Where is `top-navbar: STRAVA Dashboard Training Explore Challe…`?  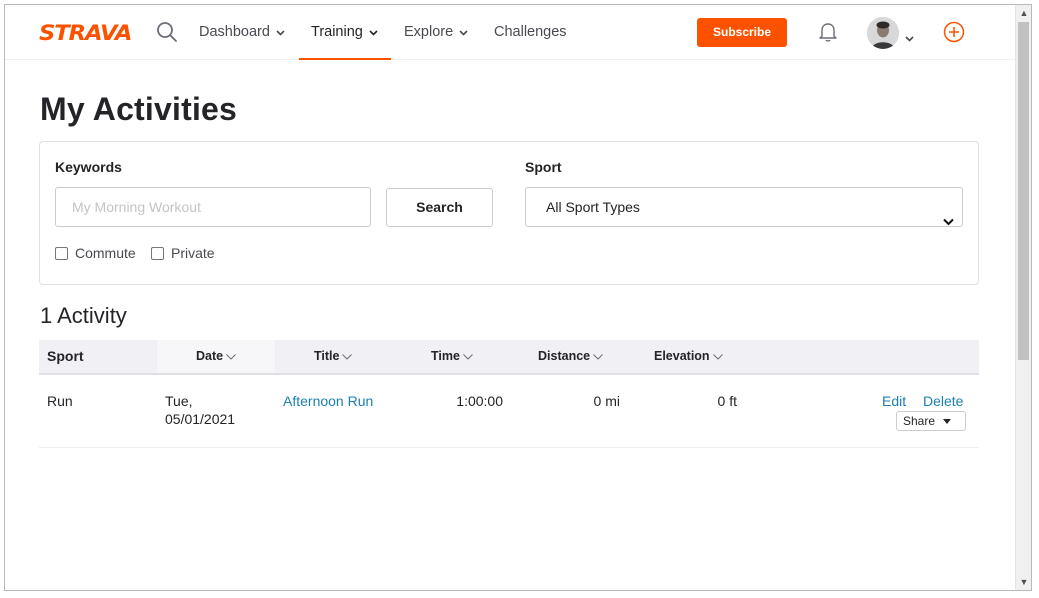
top-navbar: STRAVA Dashboard Training Explore Challe… is located at coordinates (510, 32).